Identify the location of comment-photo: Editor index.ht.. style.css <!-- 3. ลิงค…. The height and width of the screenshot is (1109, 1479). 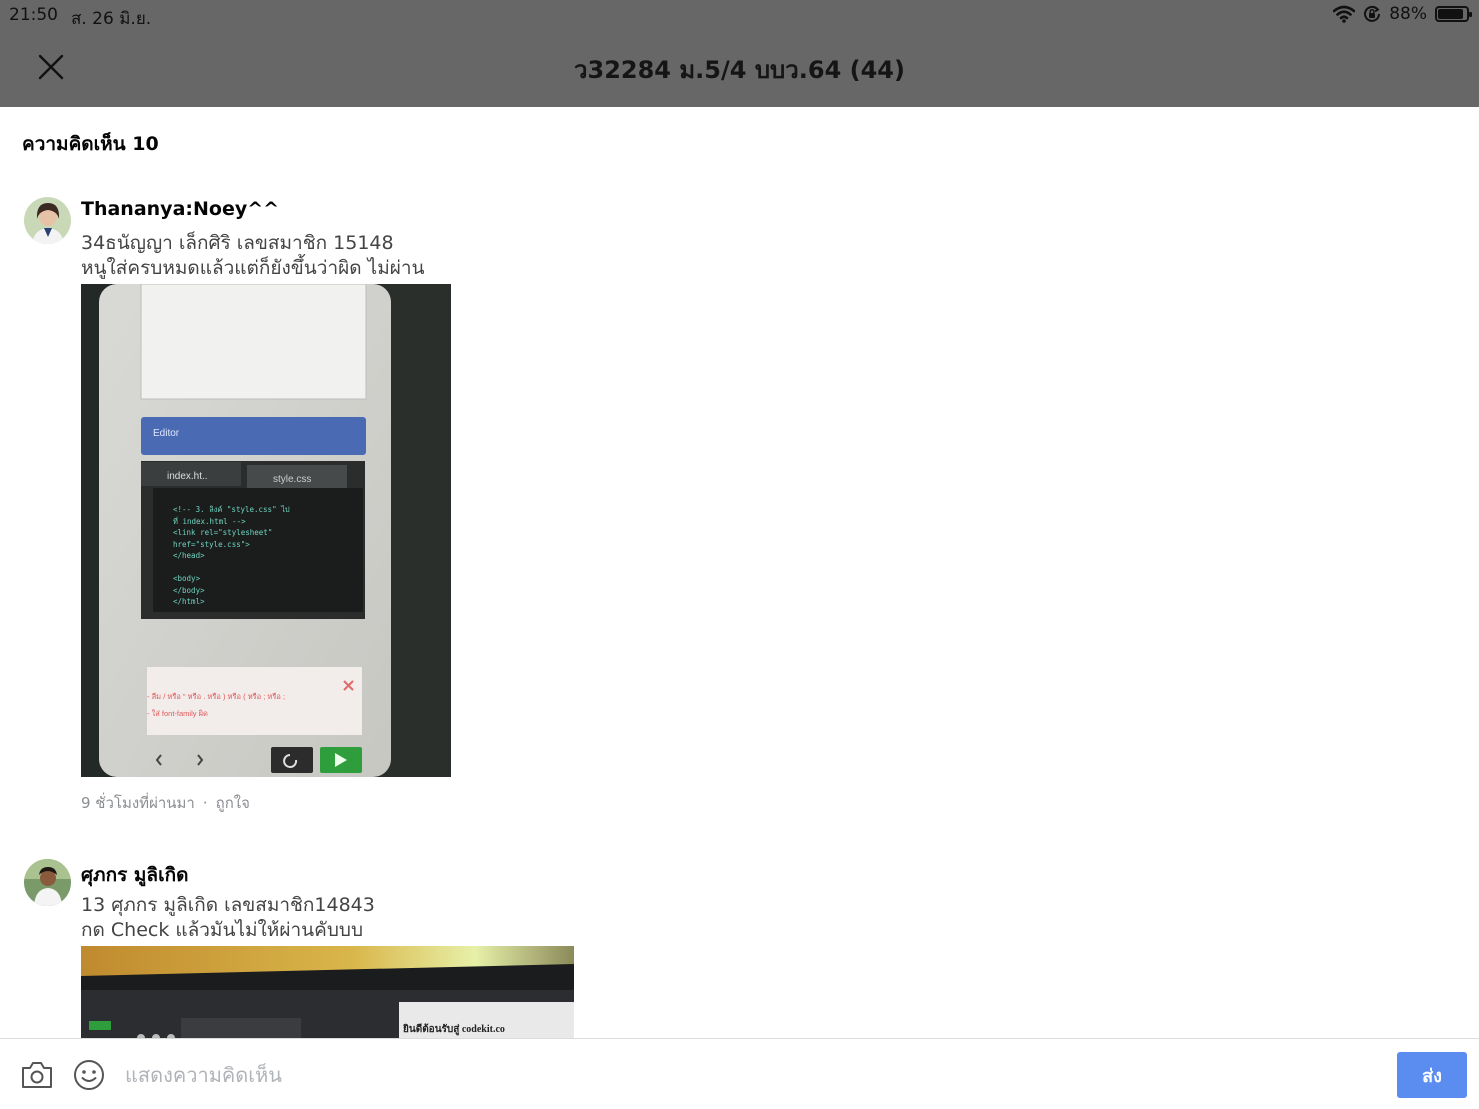
(266, 530).